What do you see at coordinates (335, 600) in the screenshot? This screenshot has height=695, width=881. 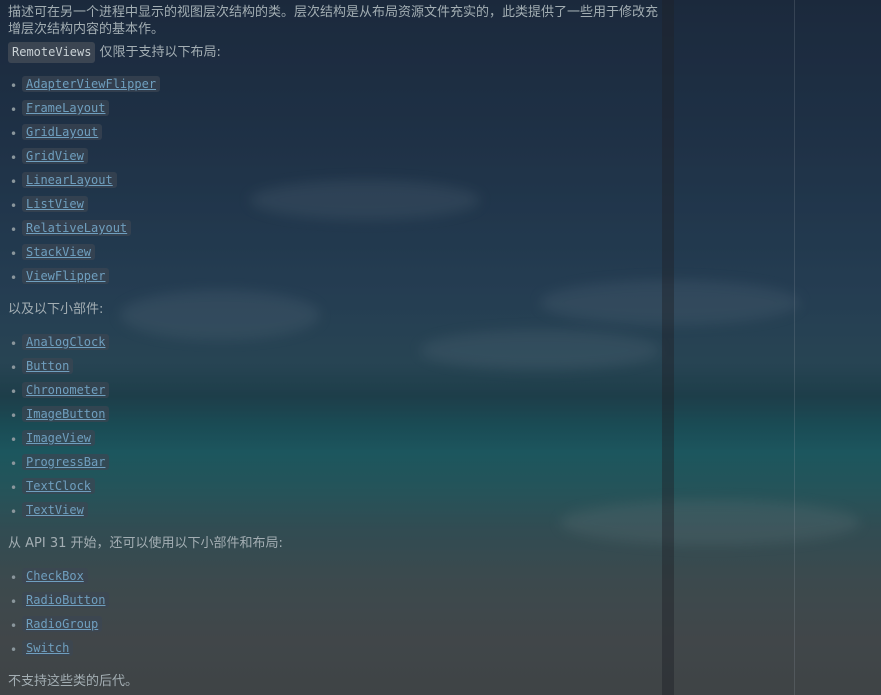 I see `list-item: • RadioButton` at bounding box center [335, 600].